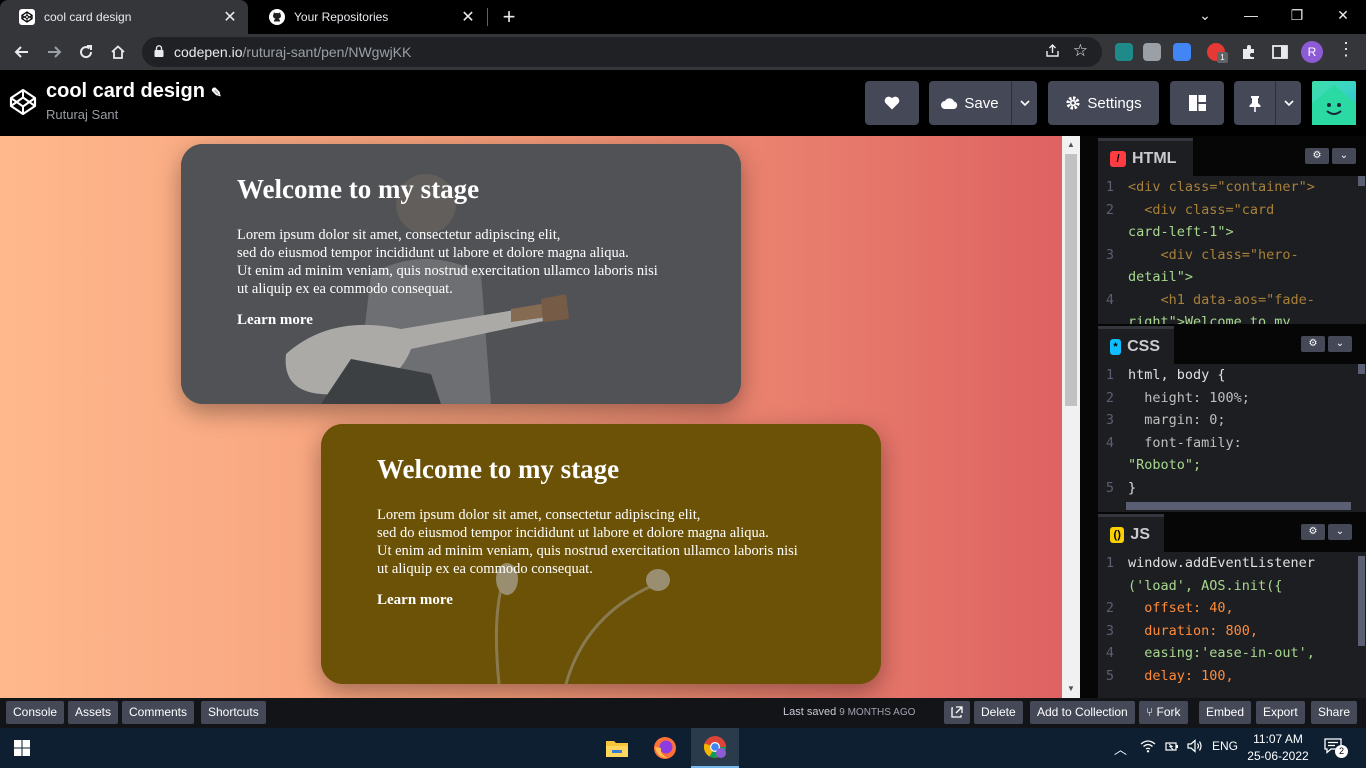 The image size is (1366, 768). I want to click on tab-cool-card-design: cool card design ✕, so click(124, 17).